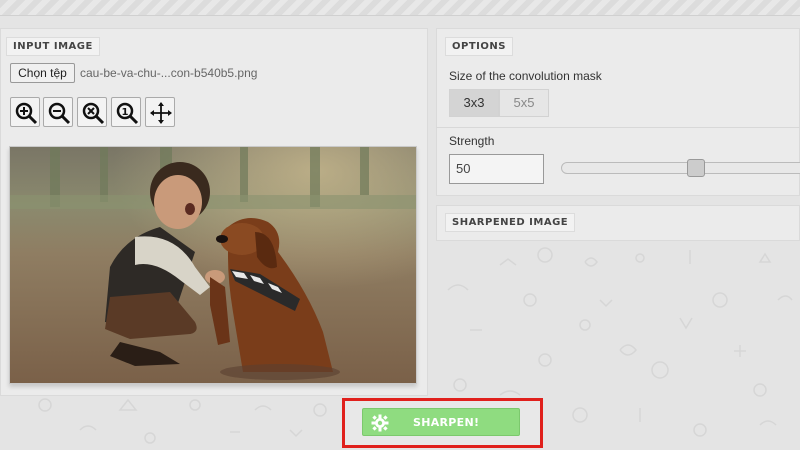  Describe the element at coordinates (680, 168) in the screenshot. I see `strength-slider` at that location.